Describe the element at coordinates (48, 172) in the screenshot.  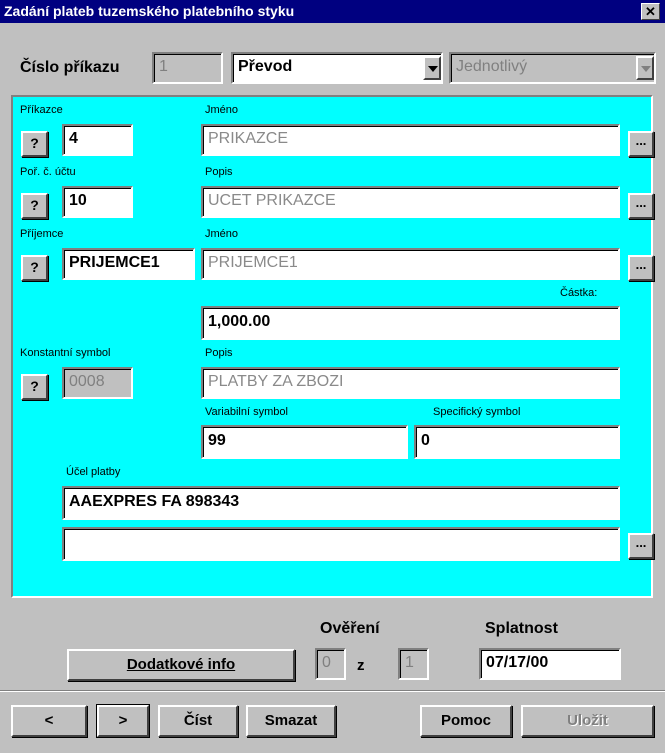
I see `ucet-label: Poř. č. účtu` at that location.